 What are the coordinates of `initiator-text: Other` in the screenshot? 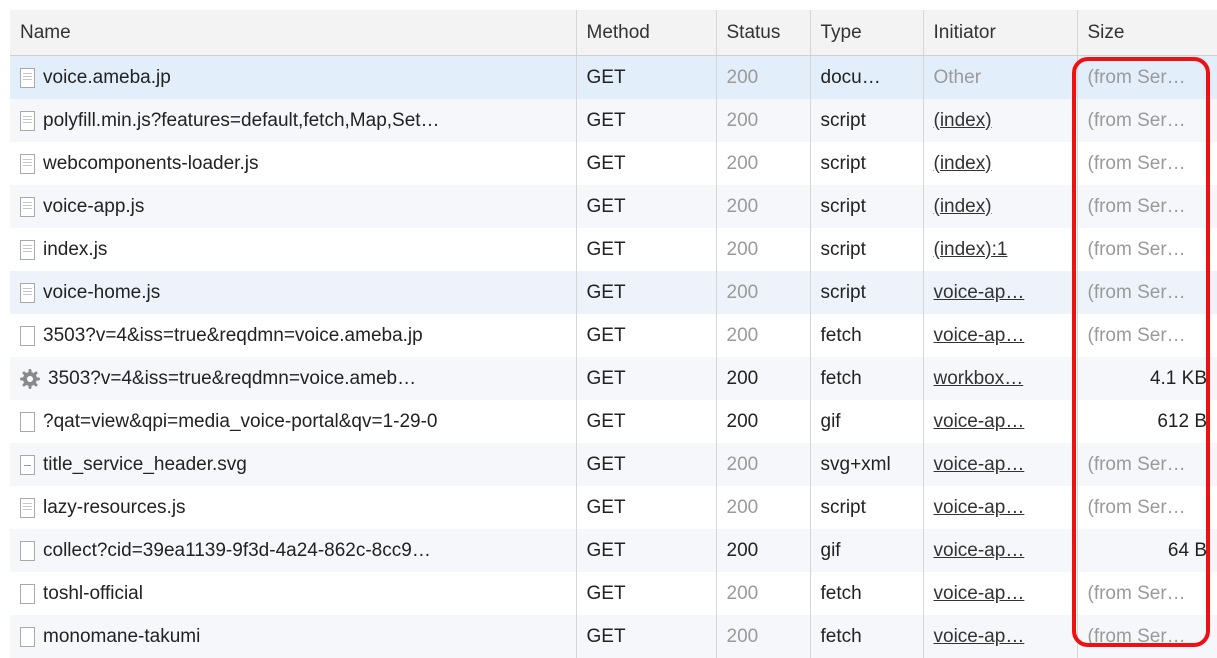 It's located at (958, 77).